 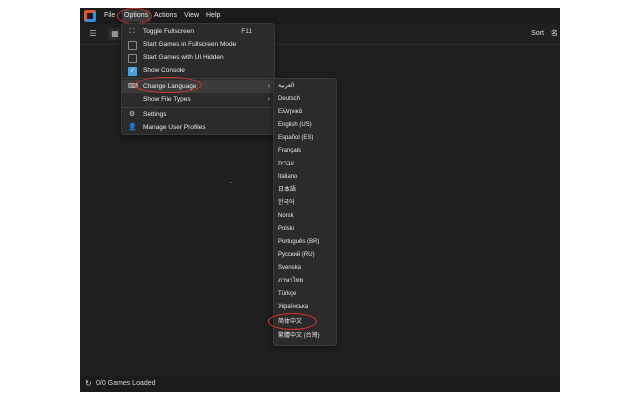 What do you see at coordinates (109, 16) in the screenshot?
I see `menu-file: File` at bounding box center [109, 16].